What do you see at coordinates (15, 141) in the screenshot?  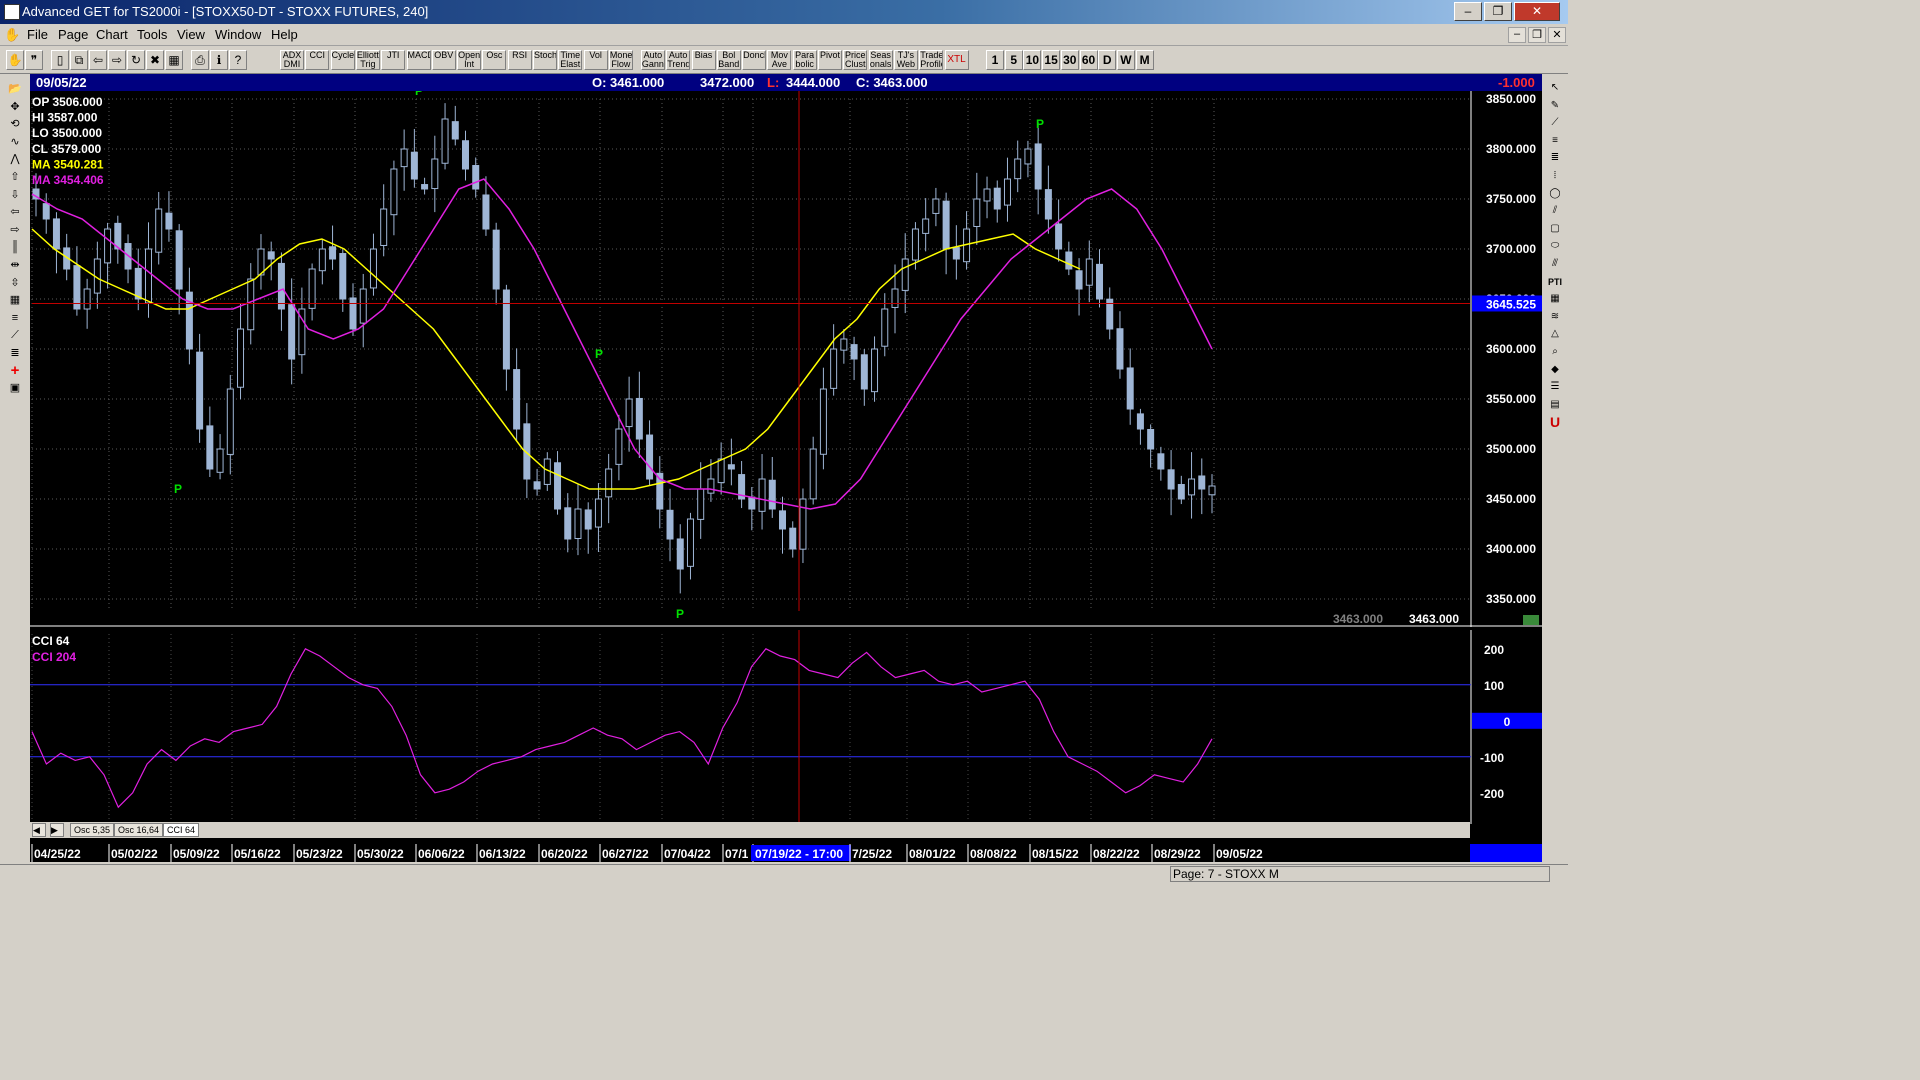 I see `study-icon: ∿` at bounding box center [15, 141].